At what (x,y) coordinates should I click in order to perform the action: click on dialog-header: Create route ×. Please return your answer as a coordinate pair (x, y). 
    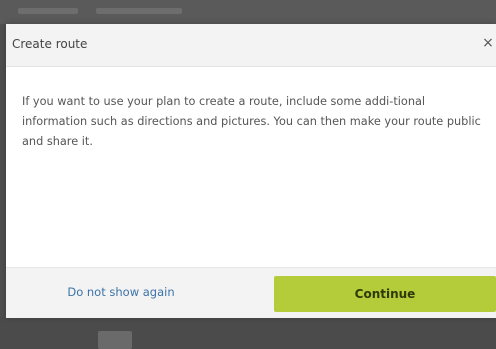
    Looking at the image, I should click on (251, 45).